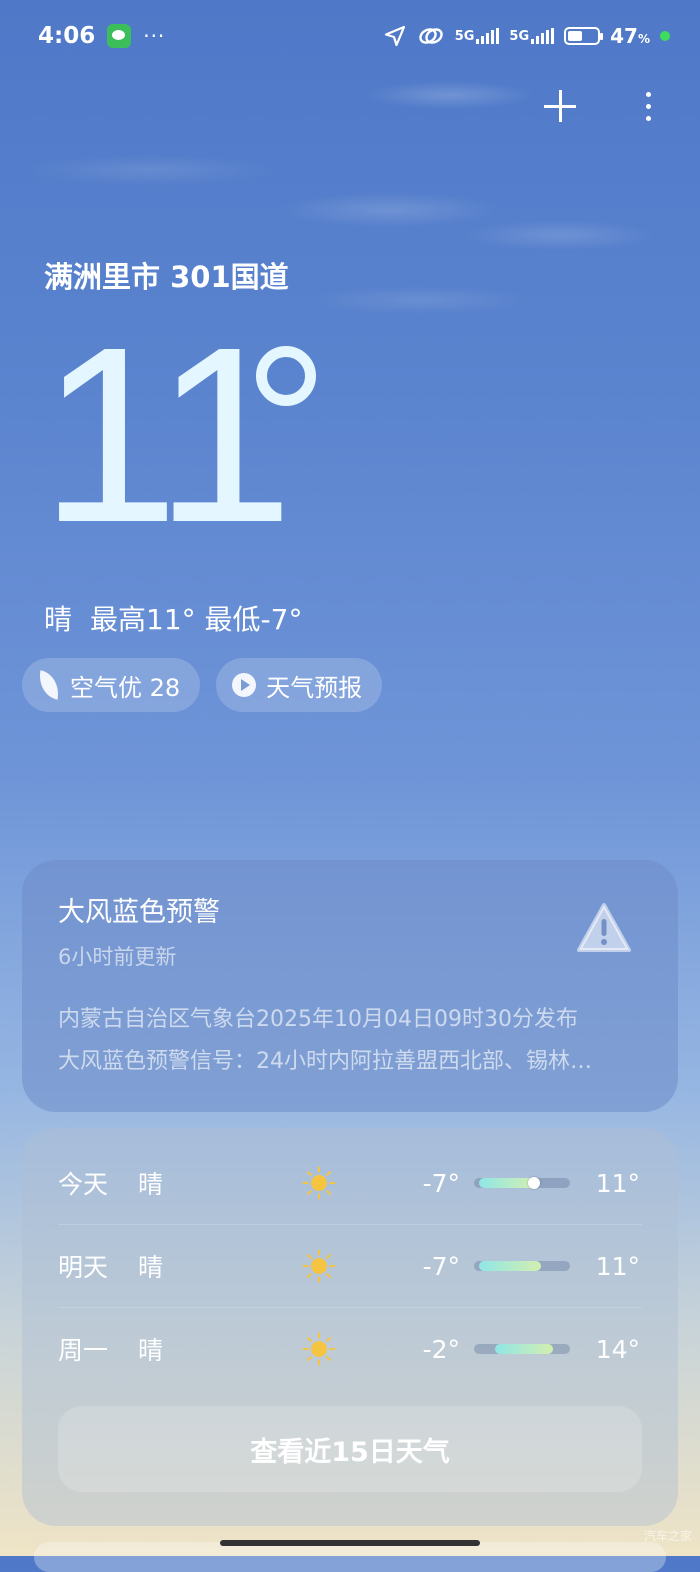  I want to click on more-options-icon, so click(649, 106).